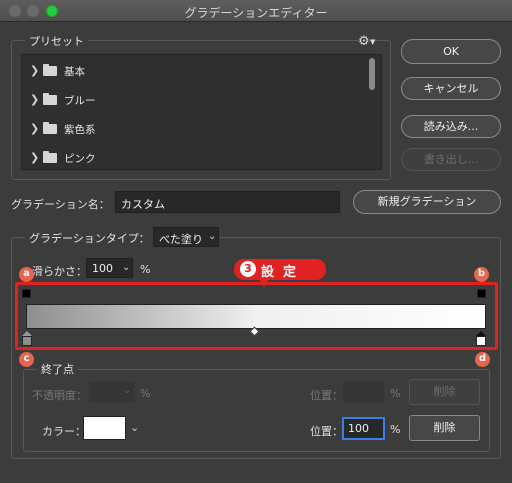 This screenshot has width=512, height=483. What do you see at coordinates (482, 359) in the screenshot?
I see `annotation-marker-d: d` at bounding box center [482, 359].